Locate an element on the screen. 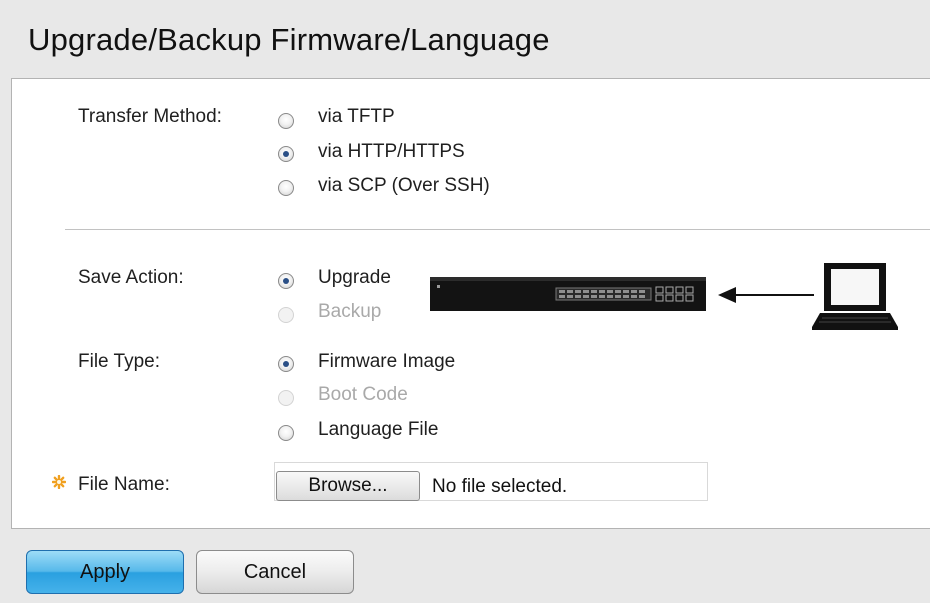 This screenshot has width=930, height=603. network-switch-icon is located at coordinates (568, 294).